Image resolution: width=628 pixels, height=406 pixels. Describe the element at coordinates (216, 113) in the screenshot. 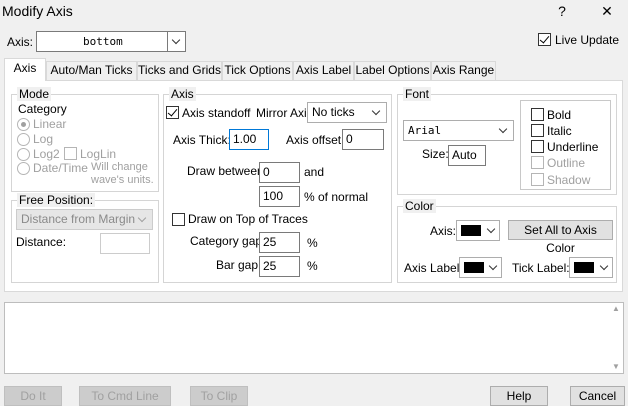

I see `axis-standoff-label: Axis standoff` at that location.